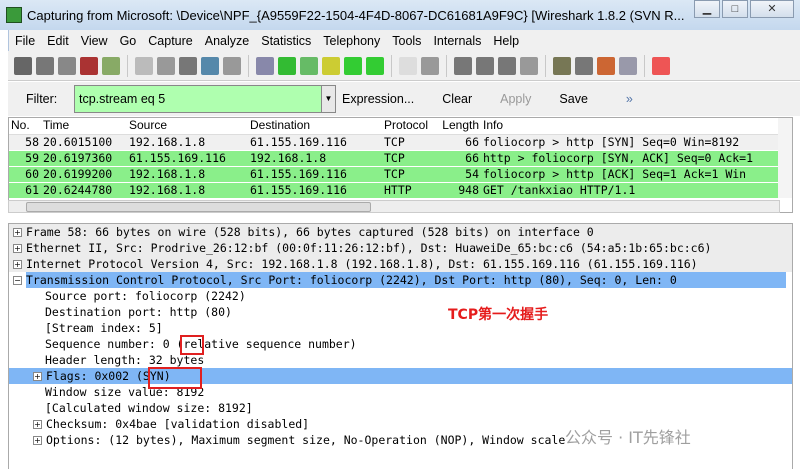 Image resolution: width=800 pixels, height=469 pixels. What do you see at coordinates (785, 158) in the screenshot?
I see `packet-list-vertical-scrollbar` at bounding box center [785, 158].